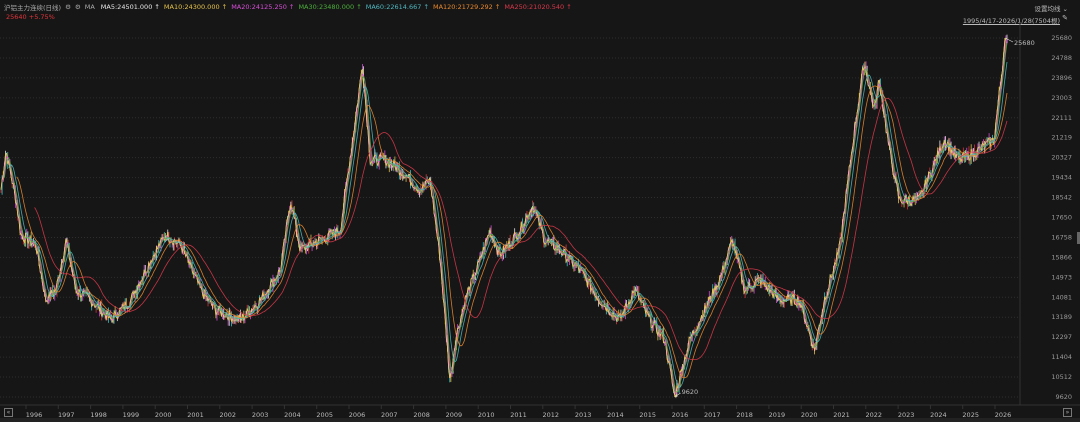 This screenshot has width=1080, height=422. Describe the element at coordinates (1061, 138) in the screenshot. I see `y-tick-label: 21219` at that location.